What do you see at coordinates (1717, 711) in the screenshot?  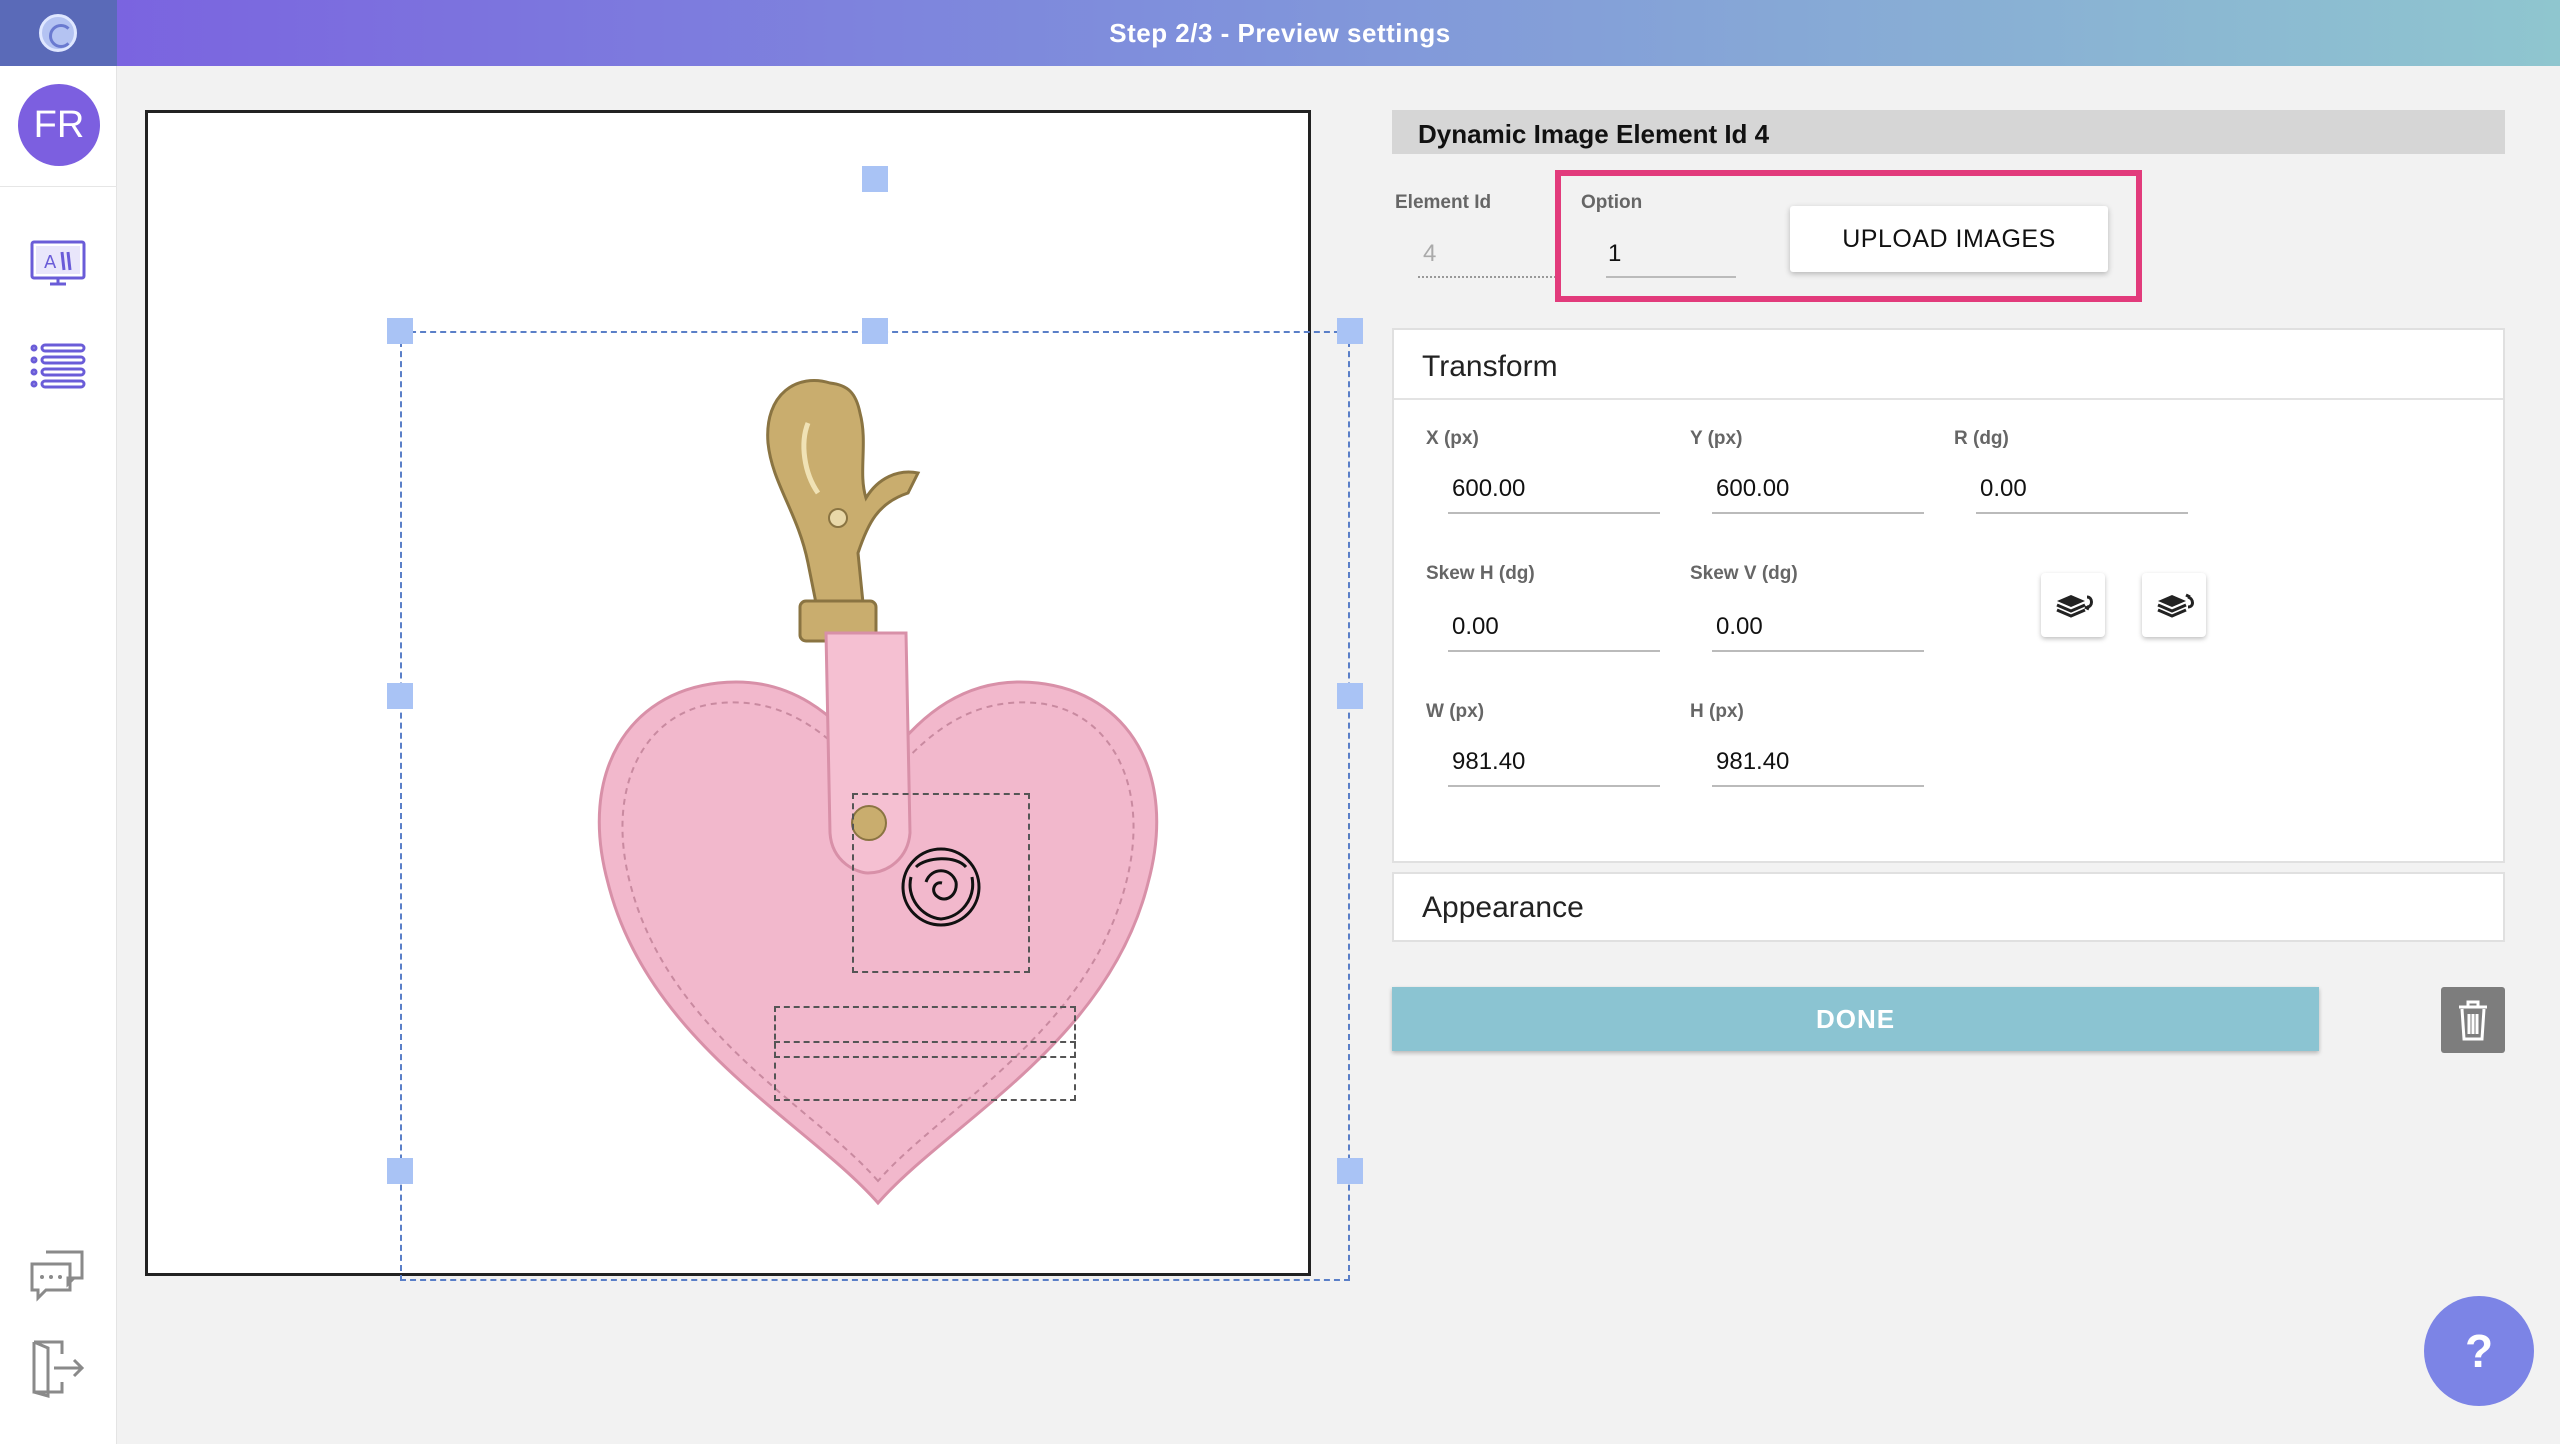 I see `h-label: H (px)` at bounding box center [1717, 711].